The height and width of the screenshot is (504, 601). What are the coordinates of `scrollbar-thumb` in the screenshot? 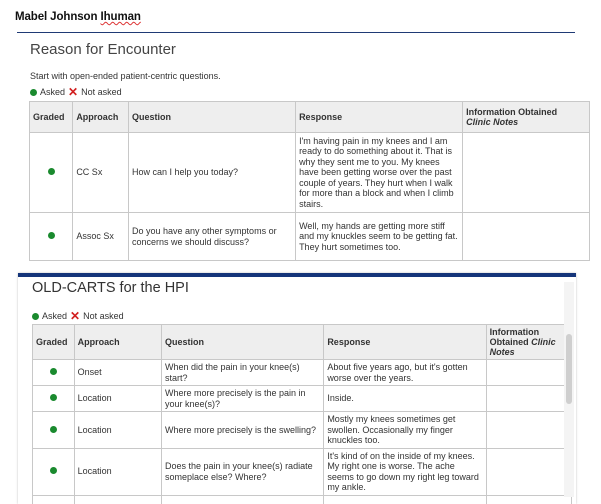 It's located at (569, 369).